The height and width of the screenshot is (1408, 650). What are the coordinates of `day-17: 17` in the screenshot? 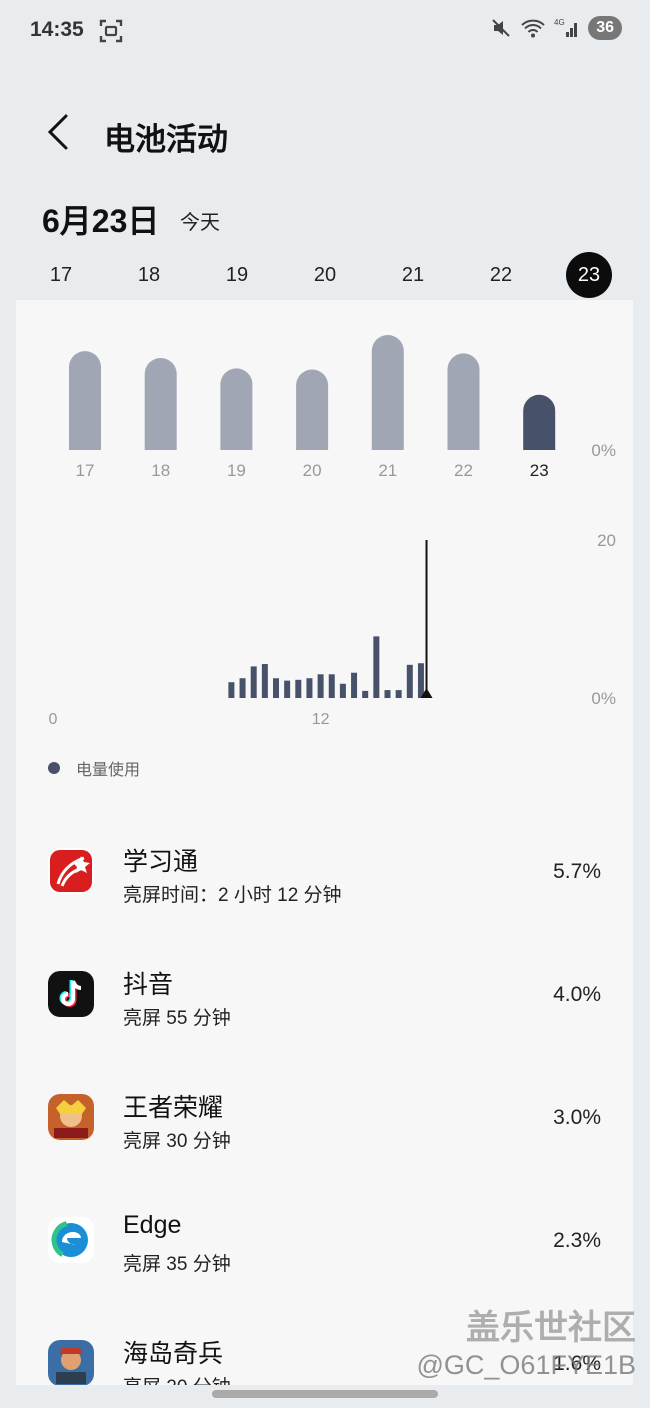 It's located at (61, 275).